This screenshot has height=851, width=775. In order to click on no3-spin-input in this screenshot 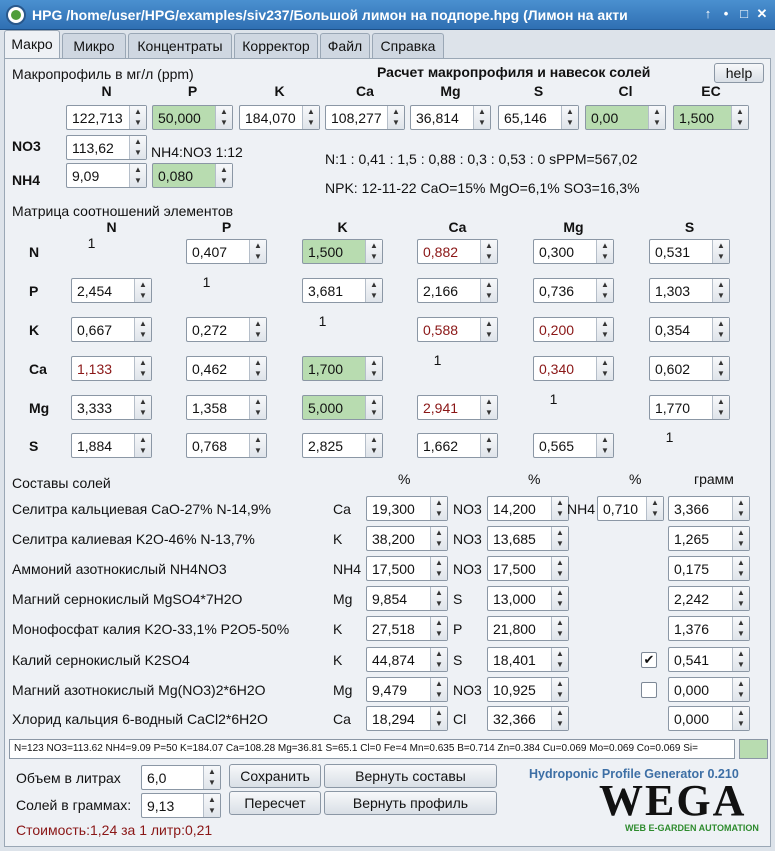, I will do `click(97, 147)`.